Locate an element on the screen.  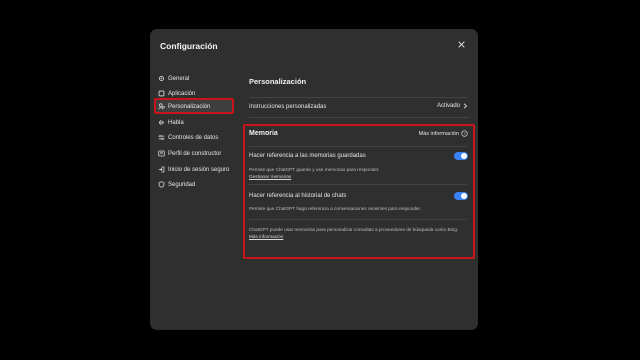
sidebar-item-seguridad: Seguridad is located at coordinates (194, 184).